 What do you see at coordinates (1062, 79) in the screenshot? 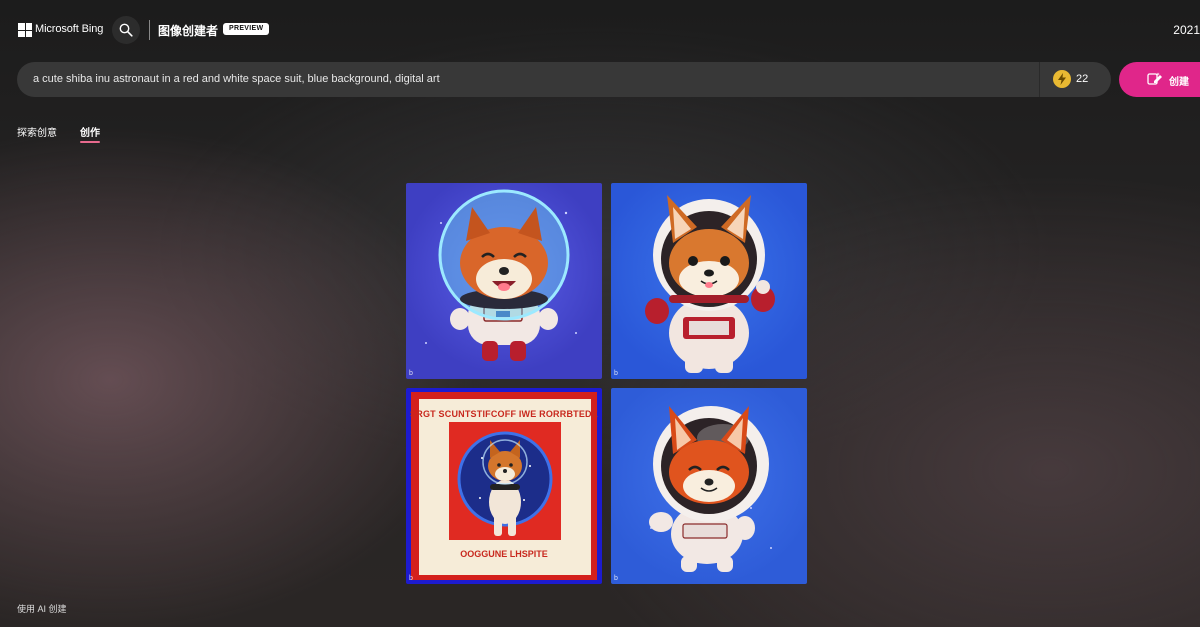
I see `boost-icon` at bounding box center [1062, 79].